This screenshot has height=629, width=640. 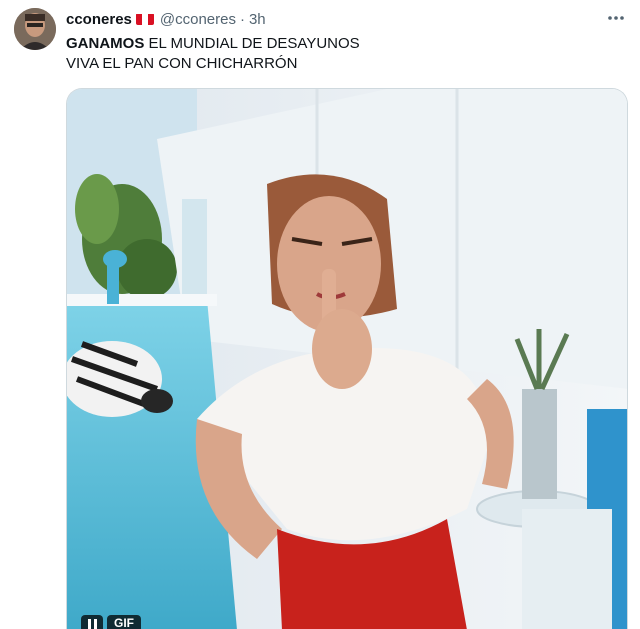 What do you see at coordinates (92, 622) in the screenshot?
I see `pause-icon` at bounding box center [92, 622].